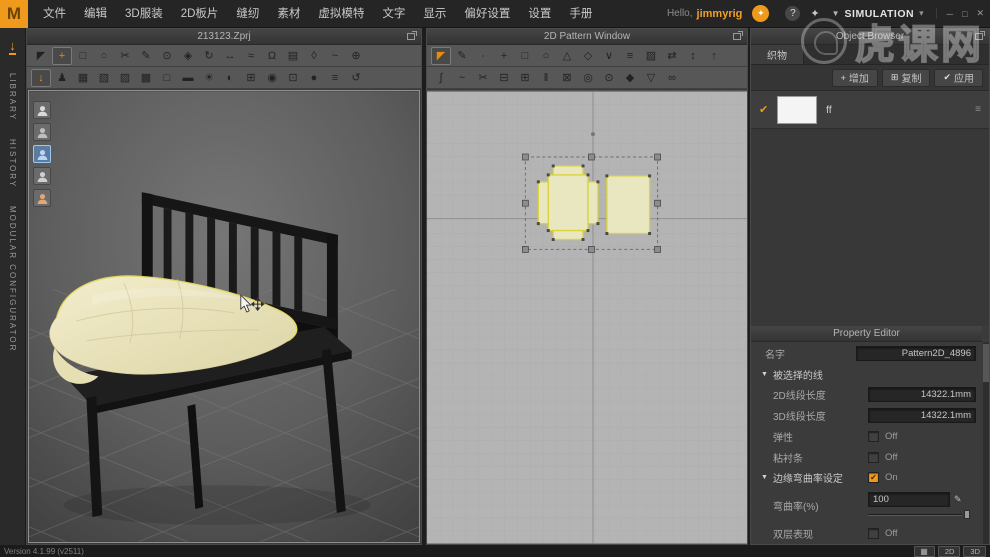 The width and height of the screenshot is (990, 557). What do you see at coordinates (341, 14) in the screenshot?
I see `menu-item: 虚拟模特` at bounding box center [341, 14].